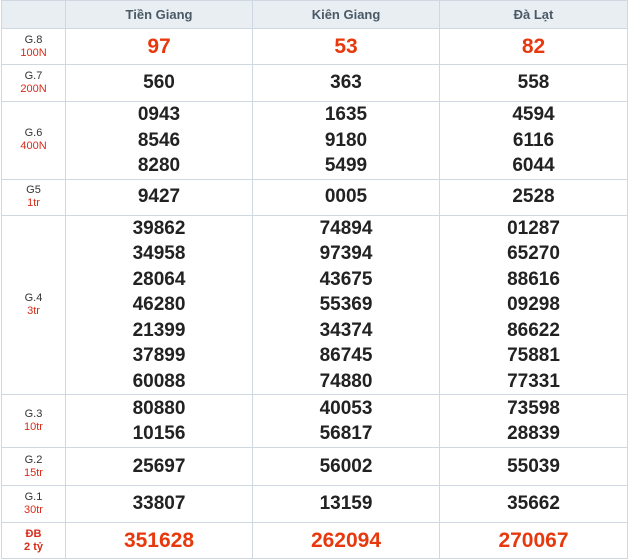 This screenshot has width=629, height=559. What do you see at coordinates (159, 115) in the screenshot?
I see `winning-number: 0943` at bounding box center [159, 115].